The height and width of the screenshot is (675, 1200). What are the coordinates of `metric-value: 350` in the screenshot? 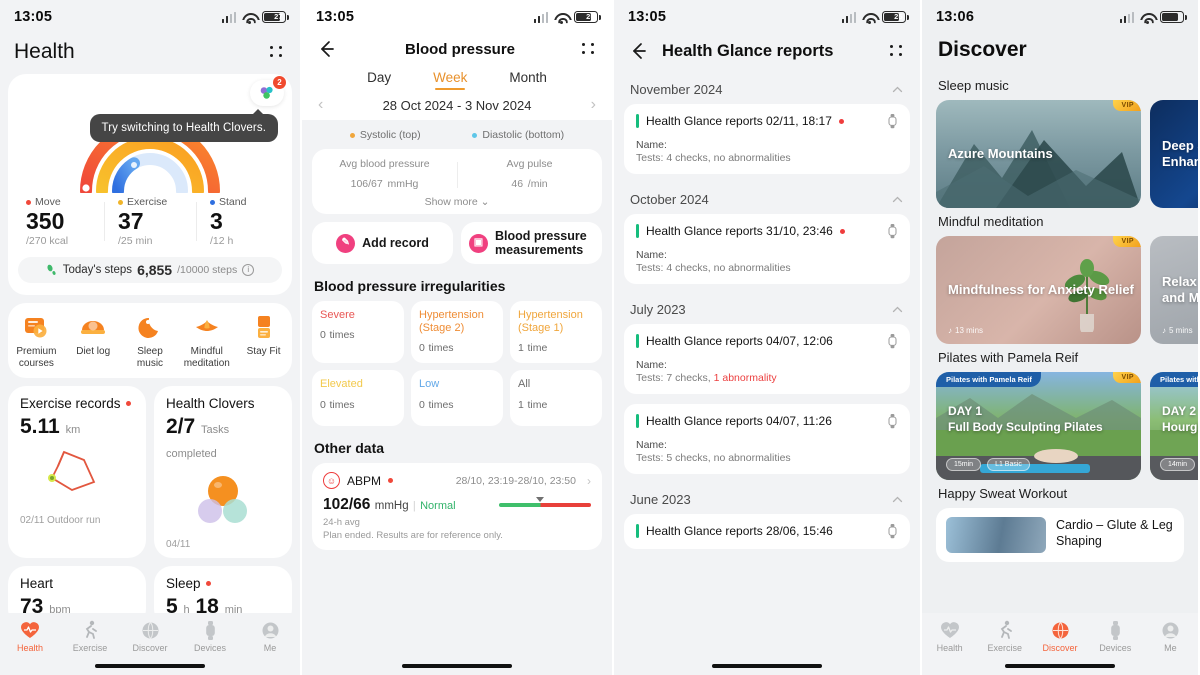 It's located at (45, 221).